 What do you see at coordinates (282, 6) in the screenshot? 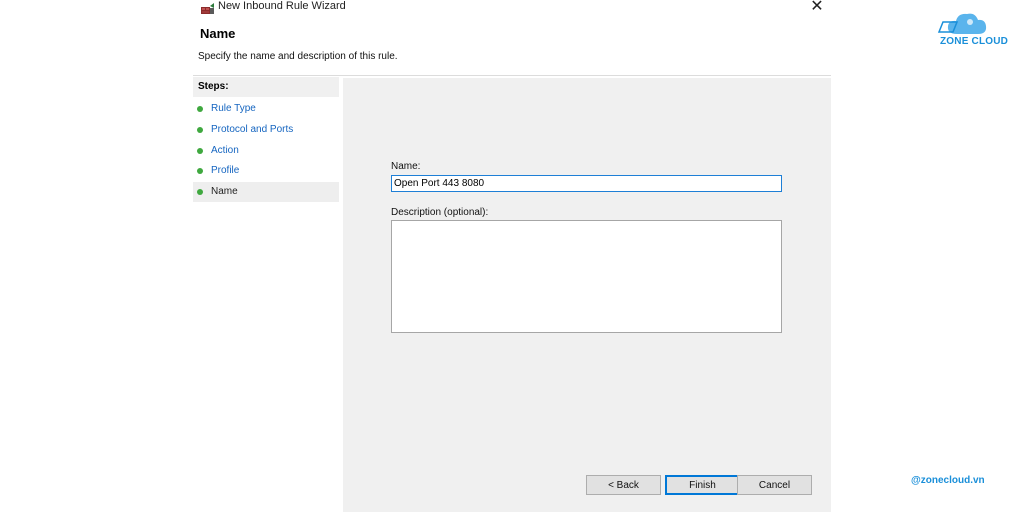
I see `window-title: New Inbound Rule Wizard` at bounding box center [282, 6].